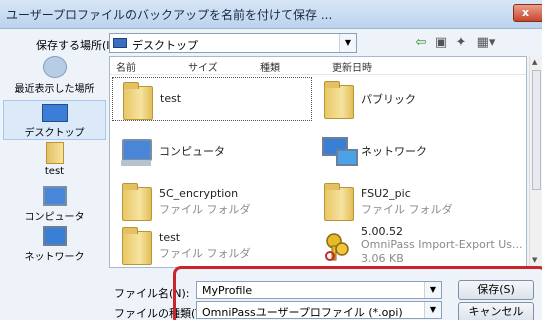 This screenshot has width=542, height=320. I want to click on view-menu-icon: ▦▾, so click(486, 43).